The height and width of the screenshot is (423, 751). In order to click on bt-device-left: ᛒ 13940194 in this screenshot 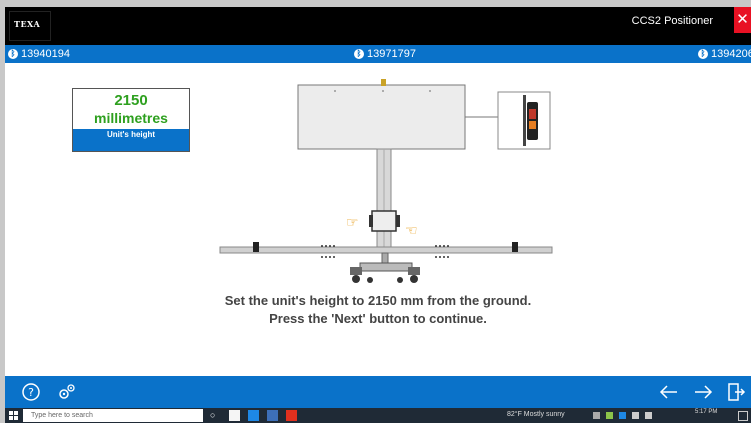, I will do `click(39, 54)`.